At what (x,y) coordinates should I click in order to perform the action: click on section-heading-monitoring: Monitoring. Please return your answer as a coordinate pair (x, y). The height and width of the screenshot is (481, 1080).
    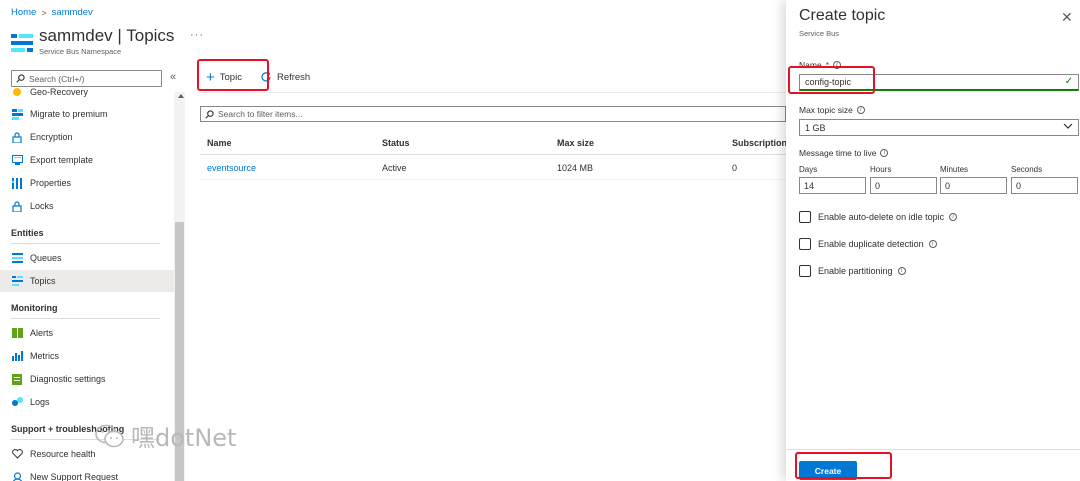
    Looking at the image, I should click on (85, 311).